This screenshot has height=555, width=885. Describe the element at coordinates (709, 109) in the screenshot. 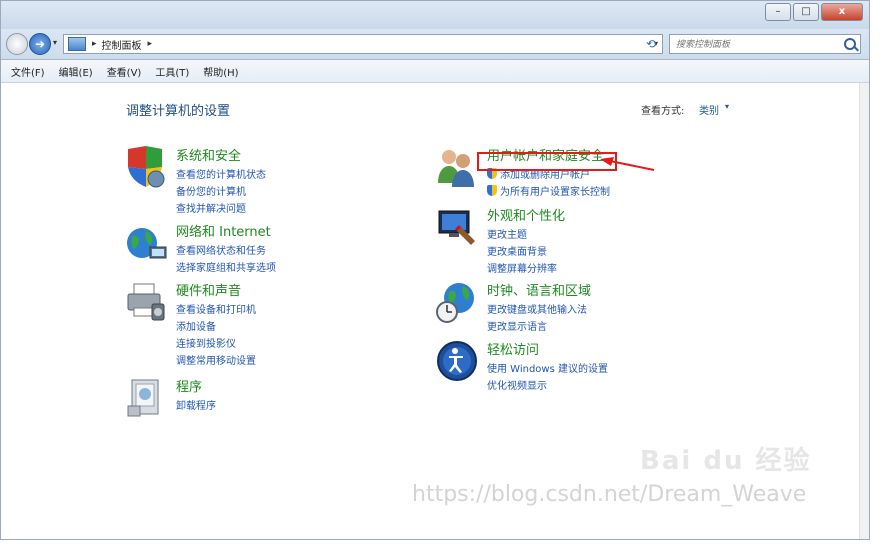

I see `view-by-selector: 类别` at that location.